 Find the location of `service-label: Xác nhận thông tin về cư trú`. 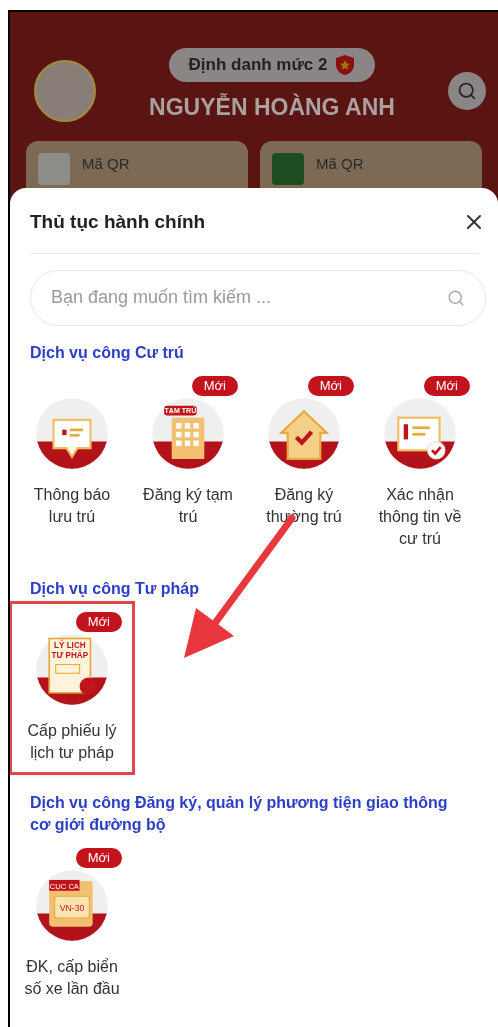

service-label: Xác nhận thông tin về cư trú is located at coordinates (420, 516).